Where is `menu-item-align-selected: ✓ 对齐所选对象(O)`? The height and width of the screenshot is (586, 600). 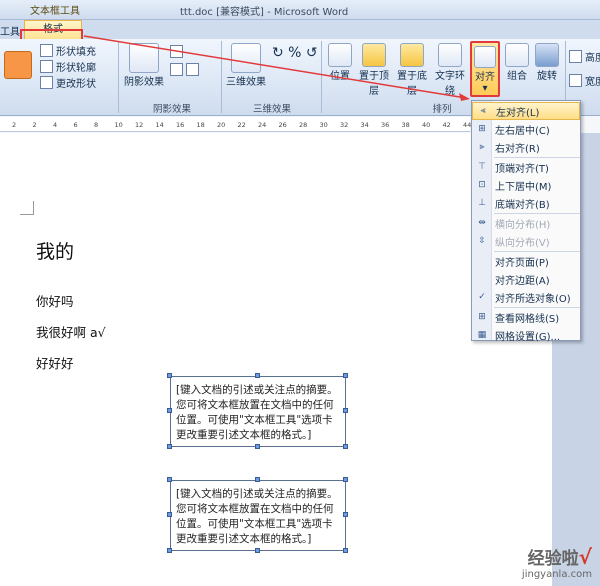 menu-item-align-selected: ✓ 对齐所选对象(O) is located at coordinates (526, 297).